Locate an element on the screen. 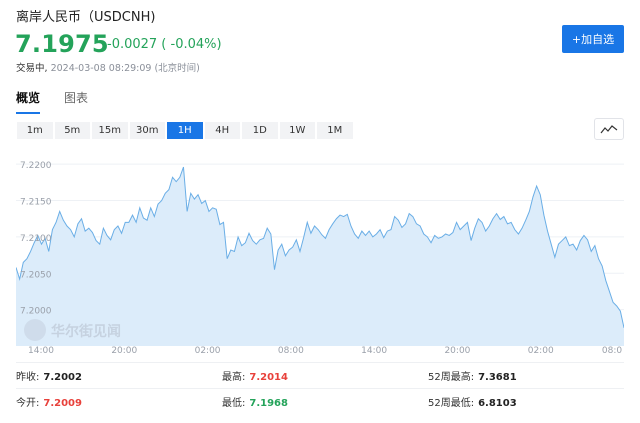 The height and width of the screenshot is (423, 640). line-chart-icon is located at coordinates (609, 129).